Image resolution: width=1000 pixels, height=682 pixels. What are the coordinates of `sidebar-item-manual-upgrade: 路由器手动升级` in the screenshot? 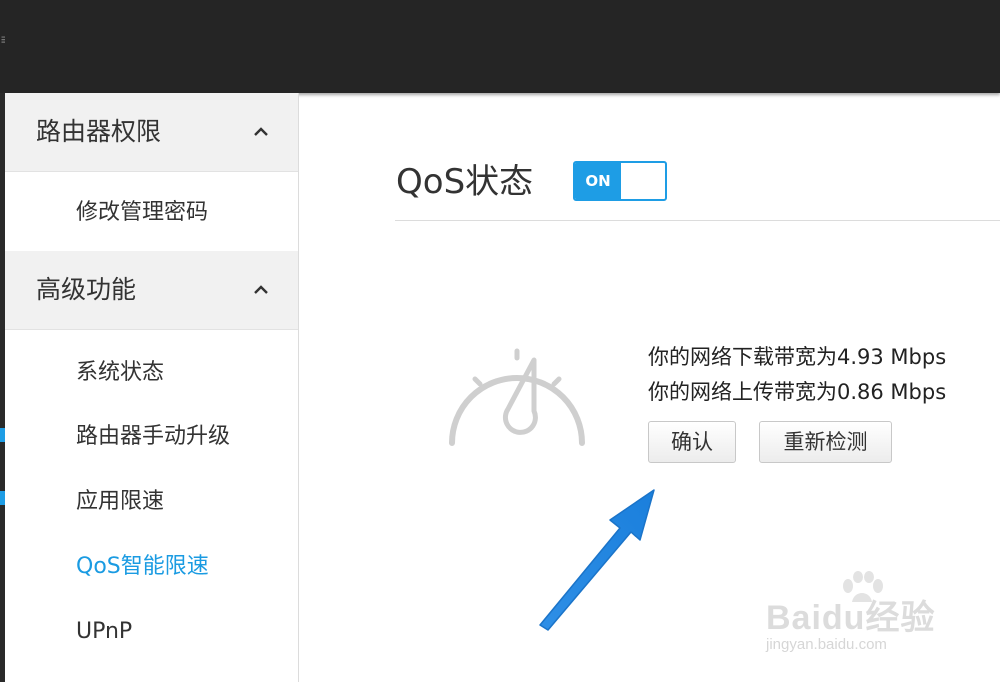 It's located at (151, 437).